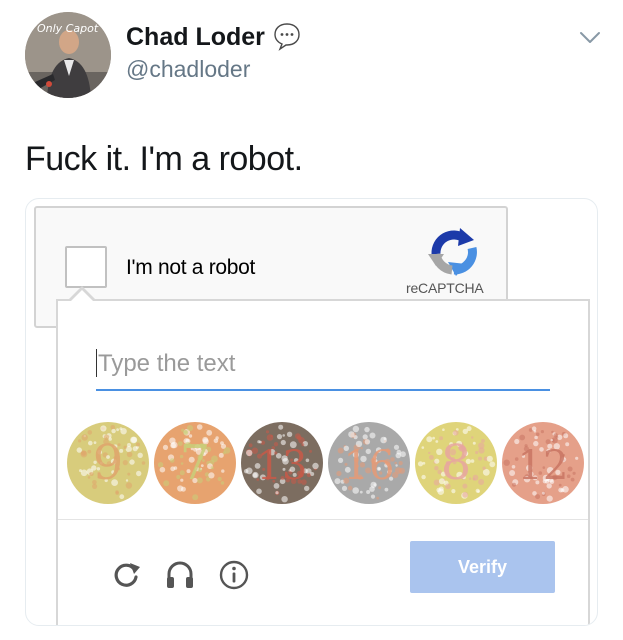 The height and width of the screenshot is (640, 623). What do you see at coordinates (323, 365) in the screenshot?
I see `captcha-text-input` at bounding box center [323, 365].